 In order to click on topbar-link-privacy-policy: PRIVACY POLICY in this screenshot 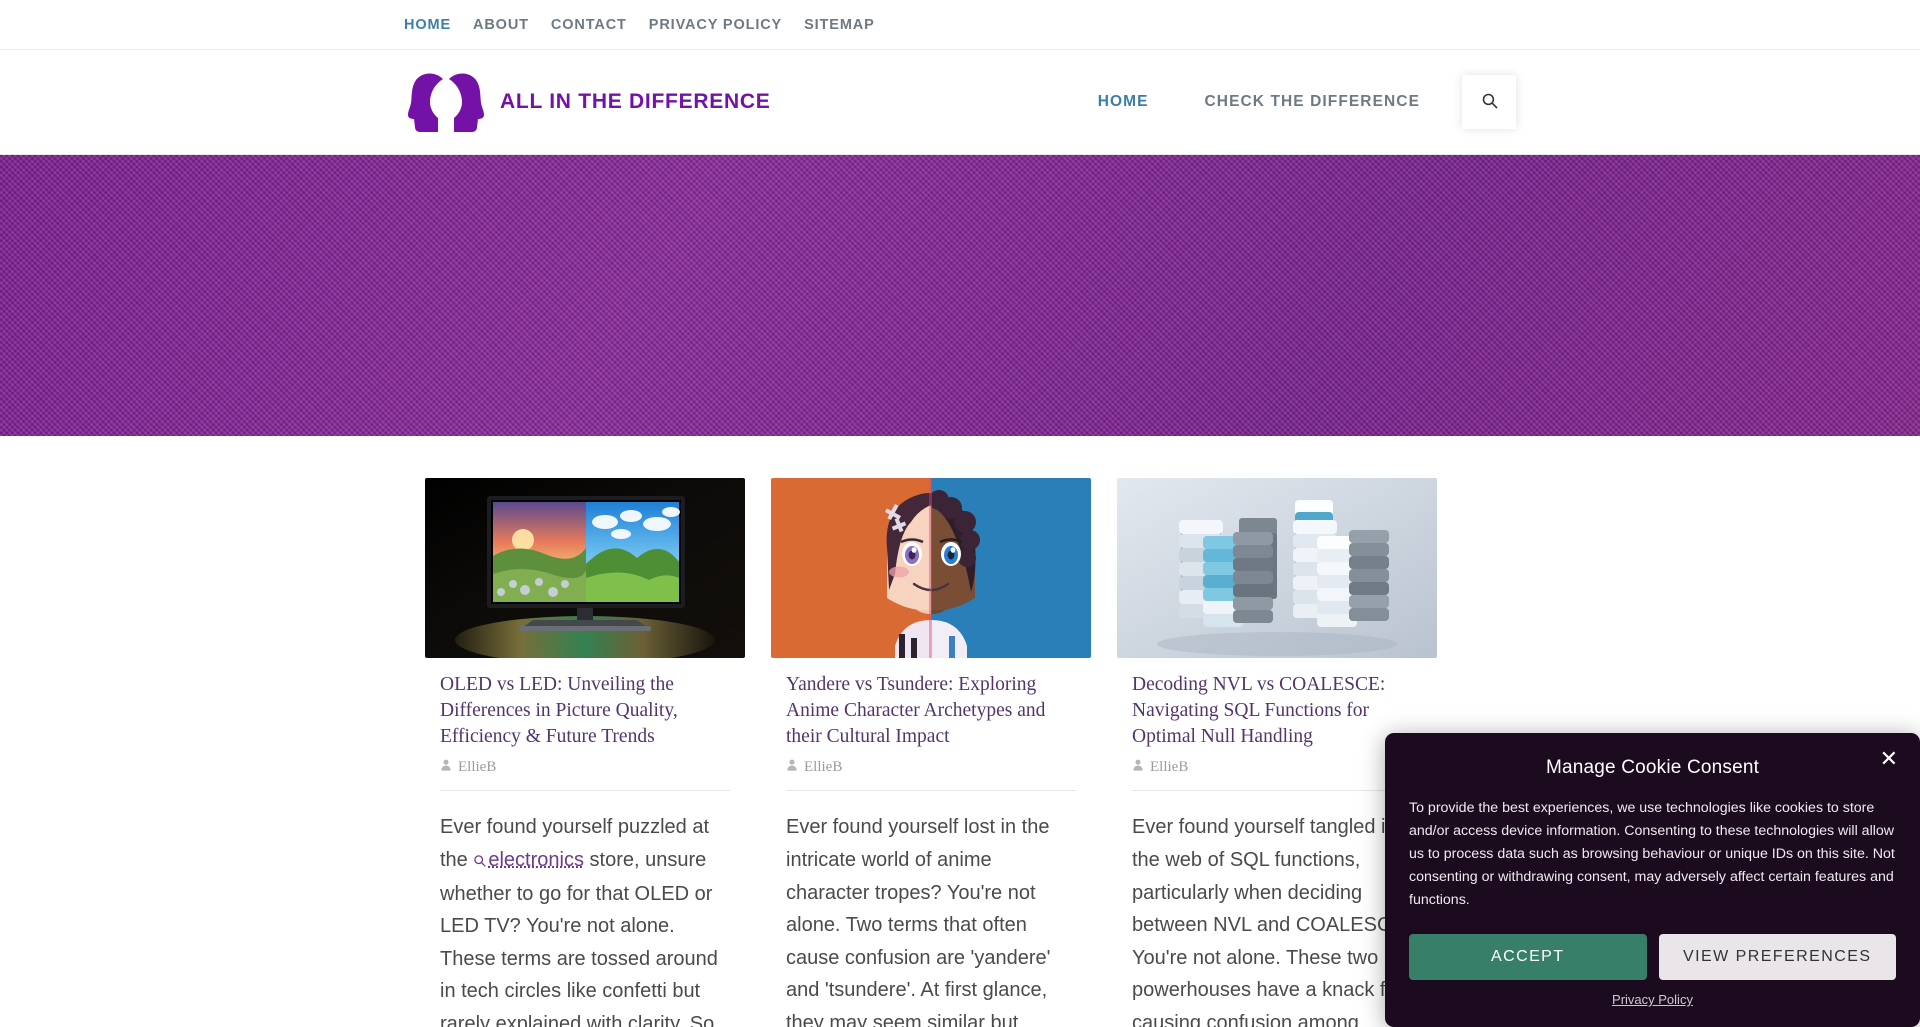, I will do `click(726, 25)`.